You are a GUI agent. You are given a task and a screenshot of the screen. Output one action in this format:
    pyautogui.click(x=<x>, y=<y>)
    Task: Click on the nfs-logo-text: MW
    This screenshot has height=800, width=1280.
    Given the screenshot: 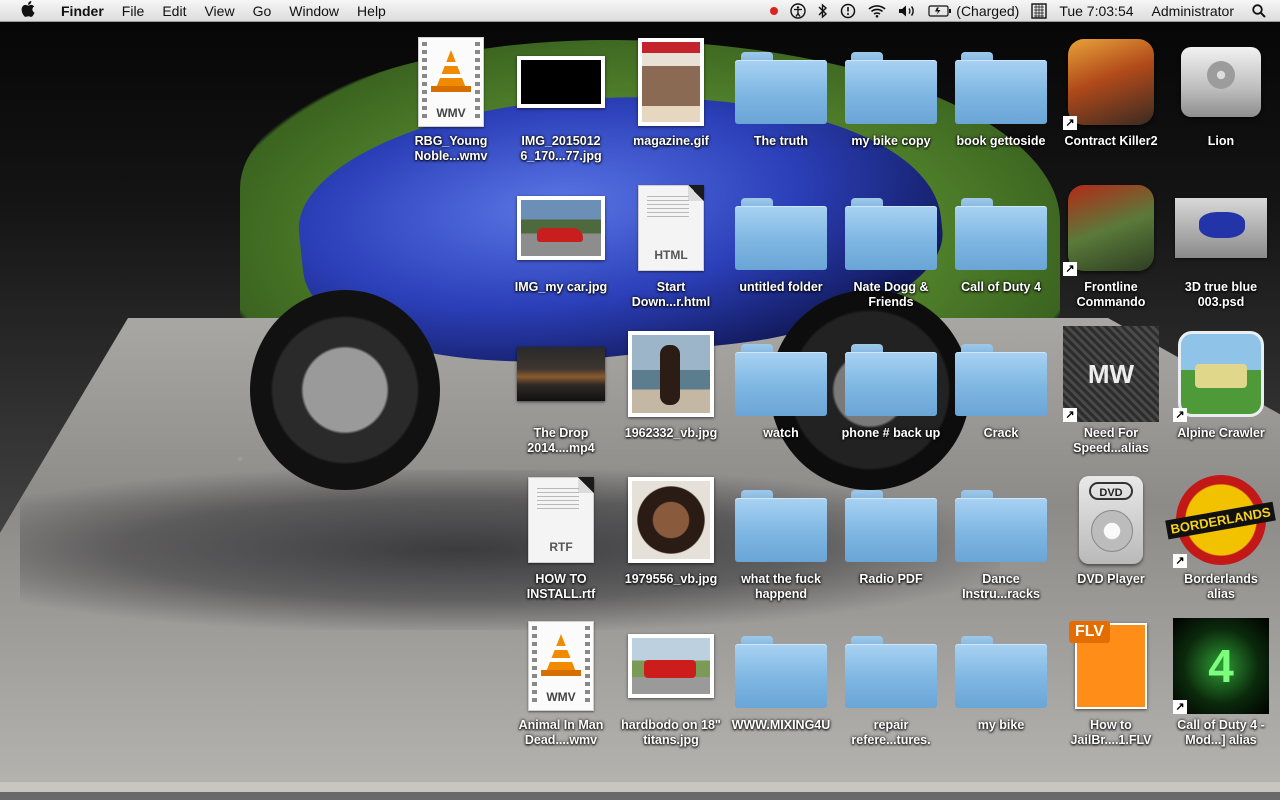 What is the action you would take?
    pyautogui.click(x=1111, y=374)
    